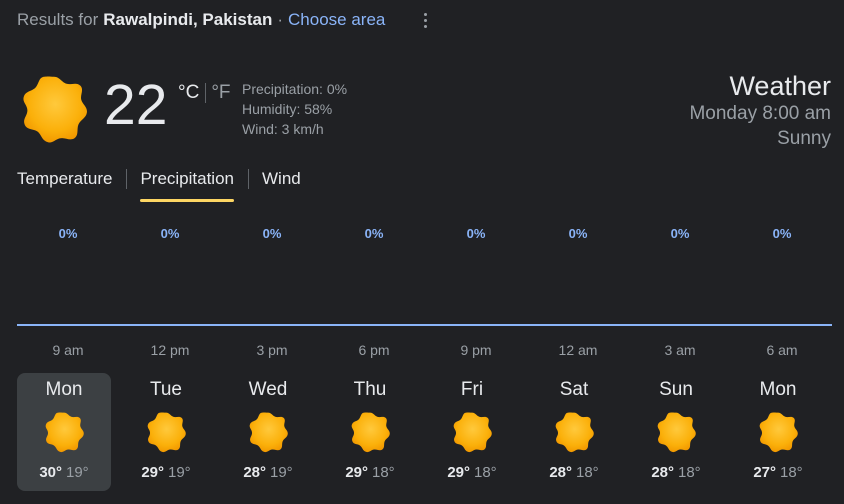  Describe the element at coordinates (50, 472) in the screenshot. I see `high-temp: 30°` at that location.